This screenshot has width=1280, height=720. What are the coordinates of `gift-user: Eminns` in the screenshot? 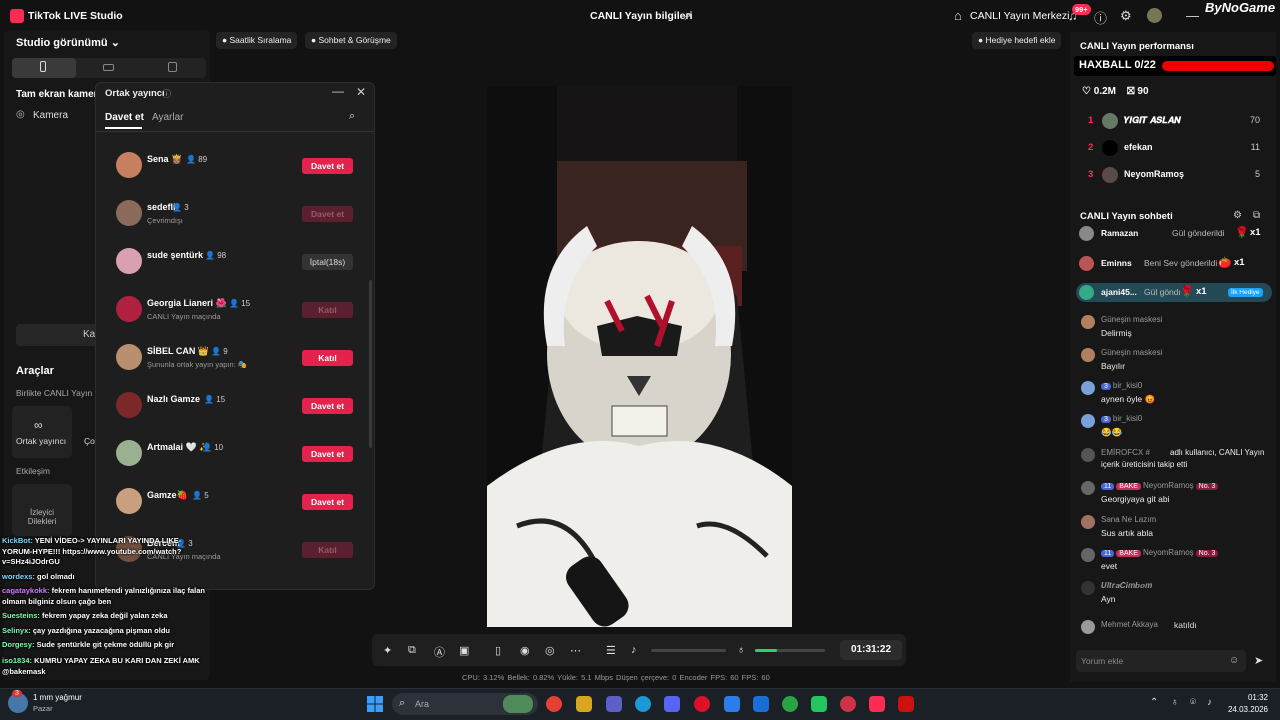 It's located at (1116, 263).